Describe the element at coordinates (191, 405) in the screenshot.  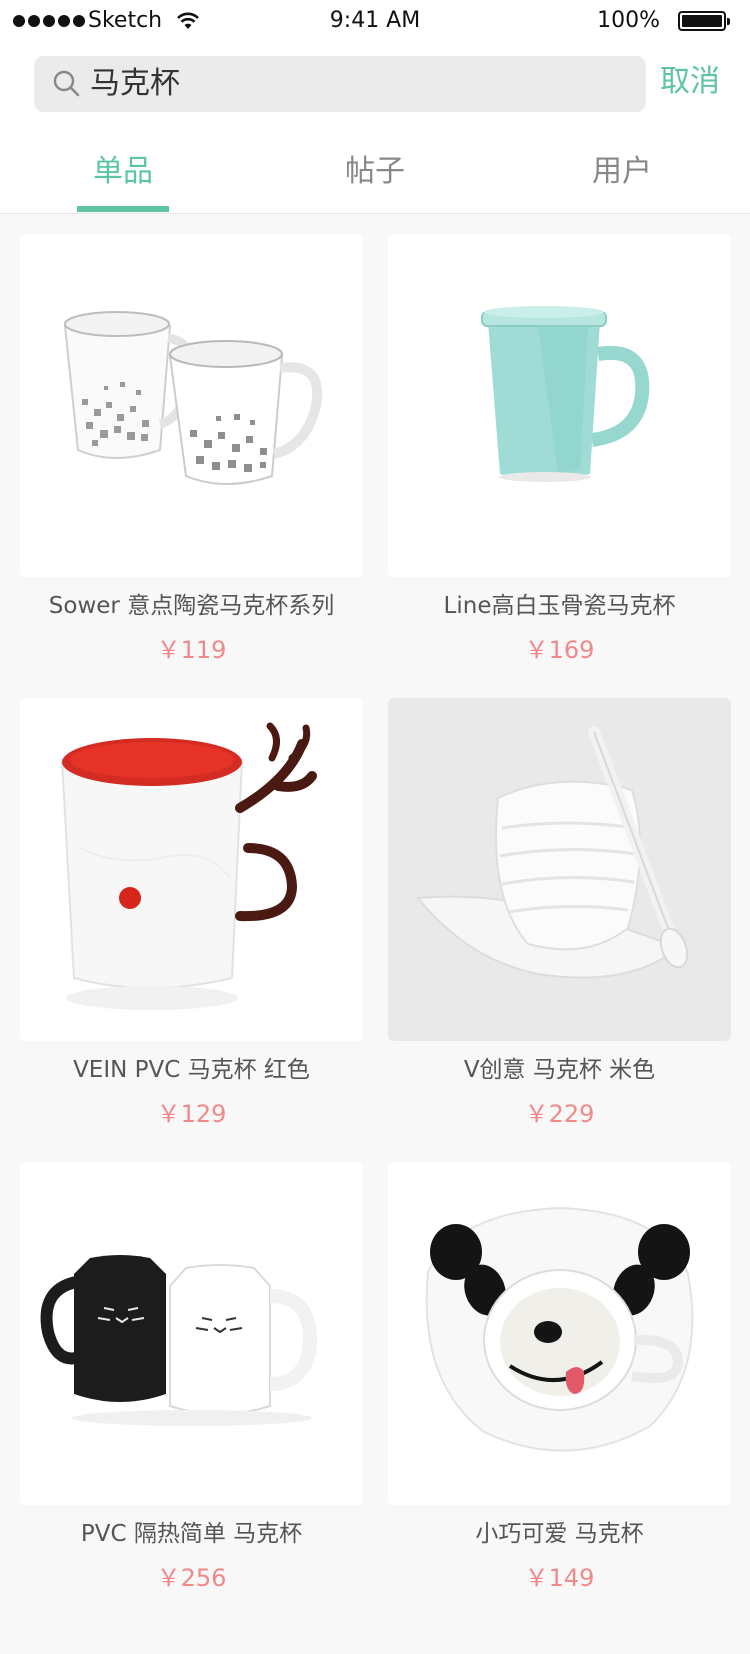
I see `product-image-white-mugs-pair` at that location.